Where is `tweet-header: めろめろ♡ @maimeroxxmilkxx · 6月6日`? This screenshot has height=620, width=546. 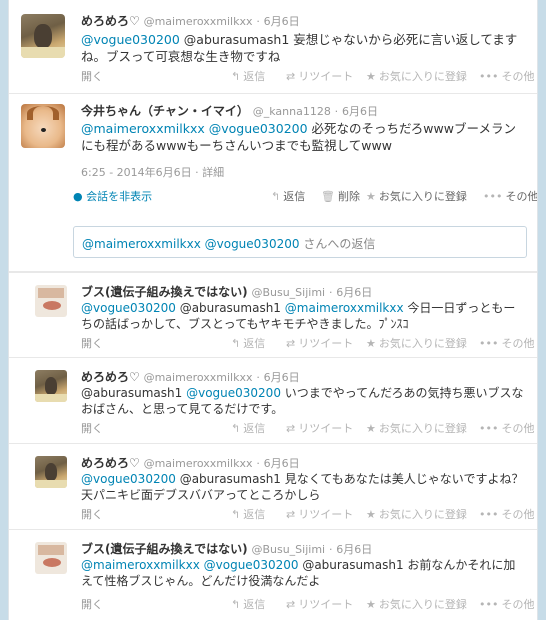
tweet-header: めろめろ♡ @maimeroxxmilkxx · 6月6日 is located at coordinates (190, 20).